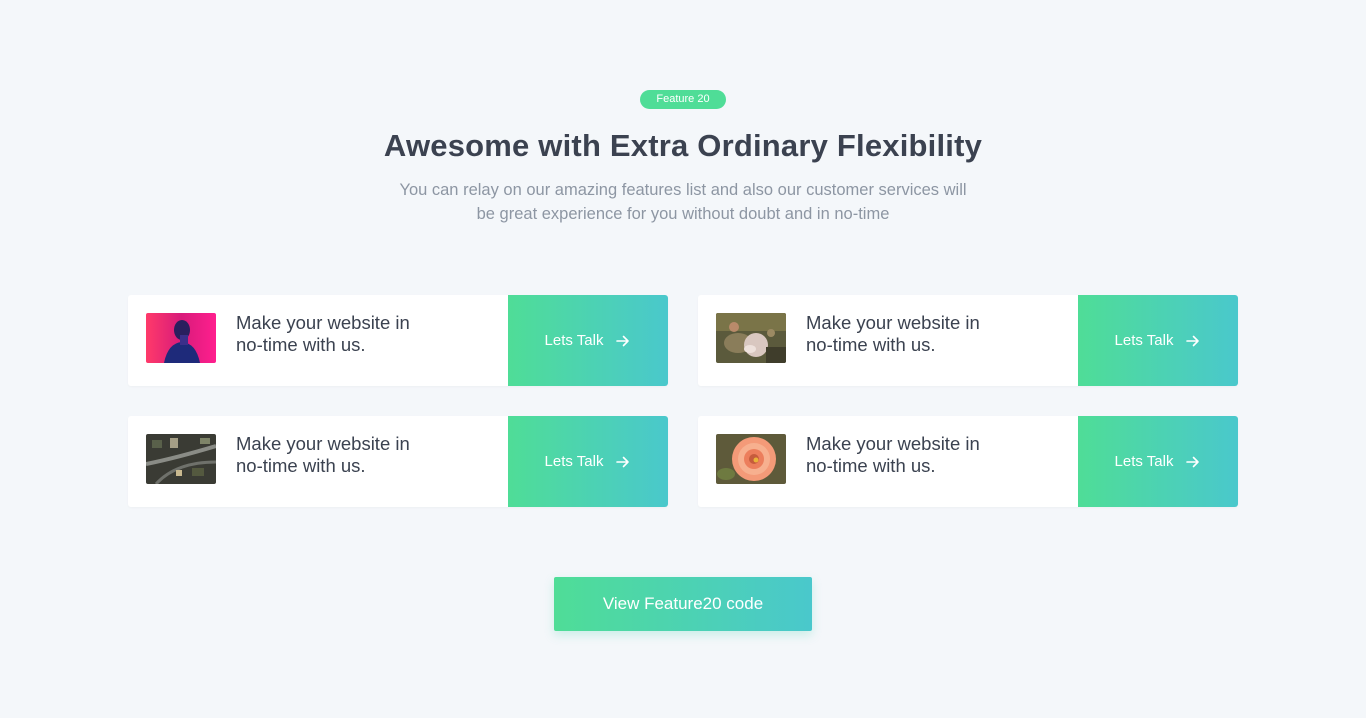  Describe the element at coordinates (181, 459) in the screenshot. I see `aerial-city-photo` at that location.